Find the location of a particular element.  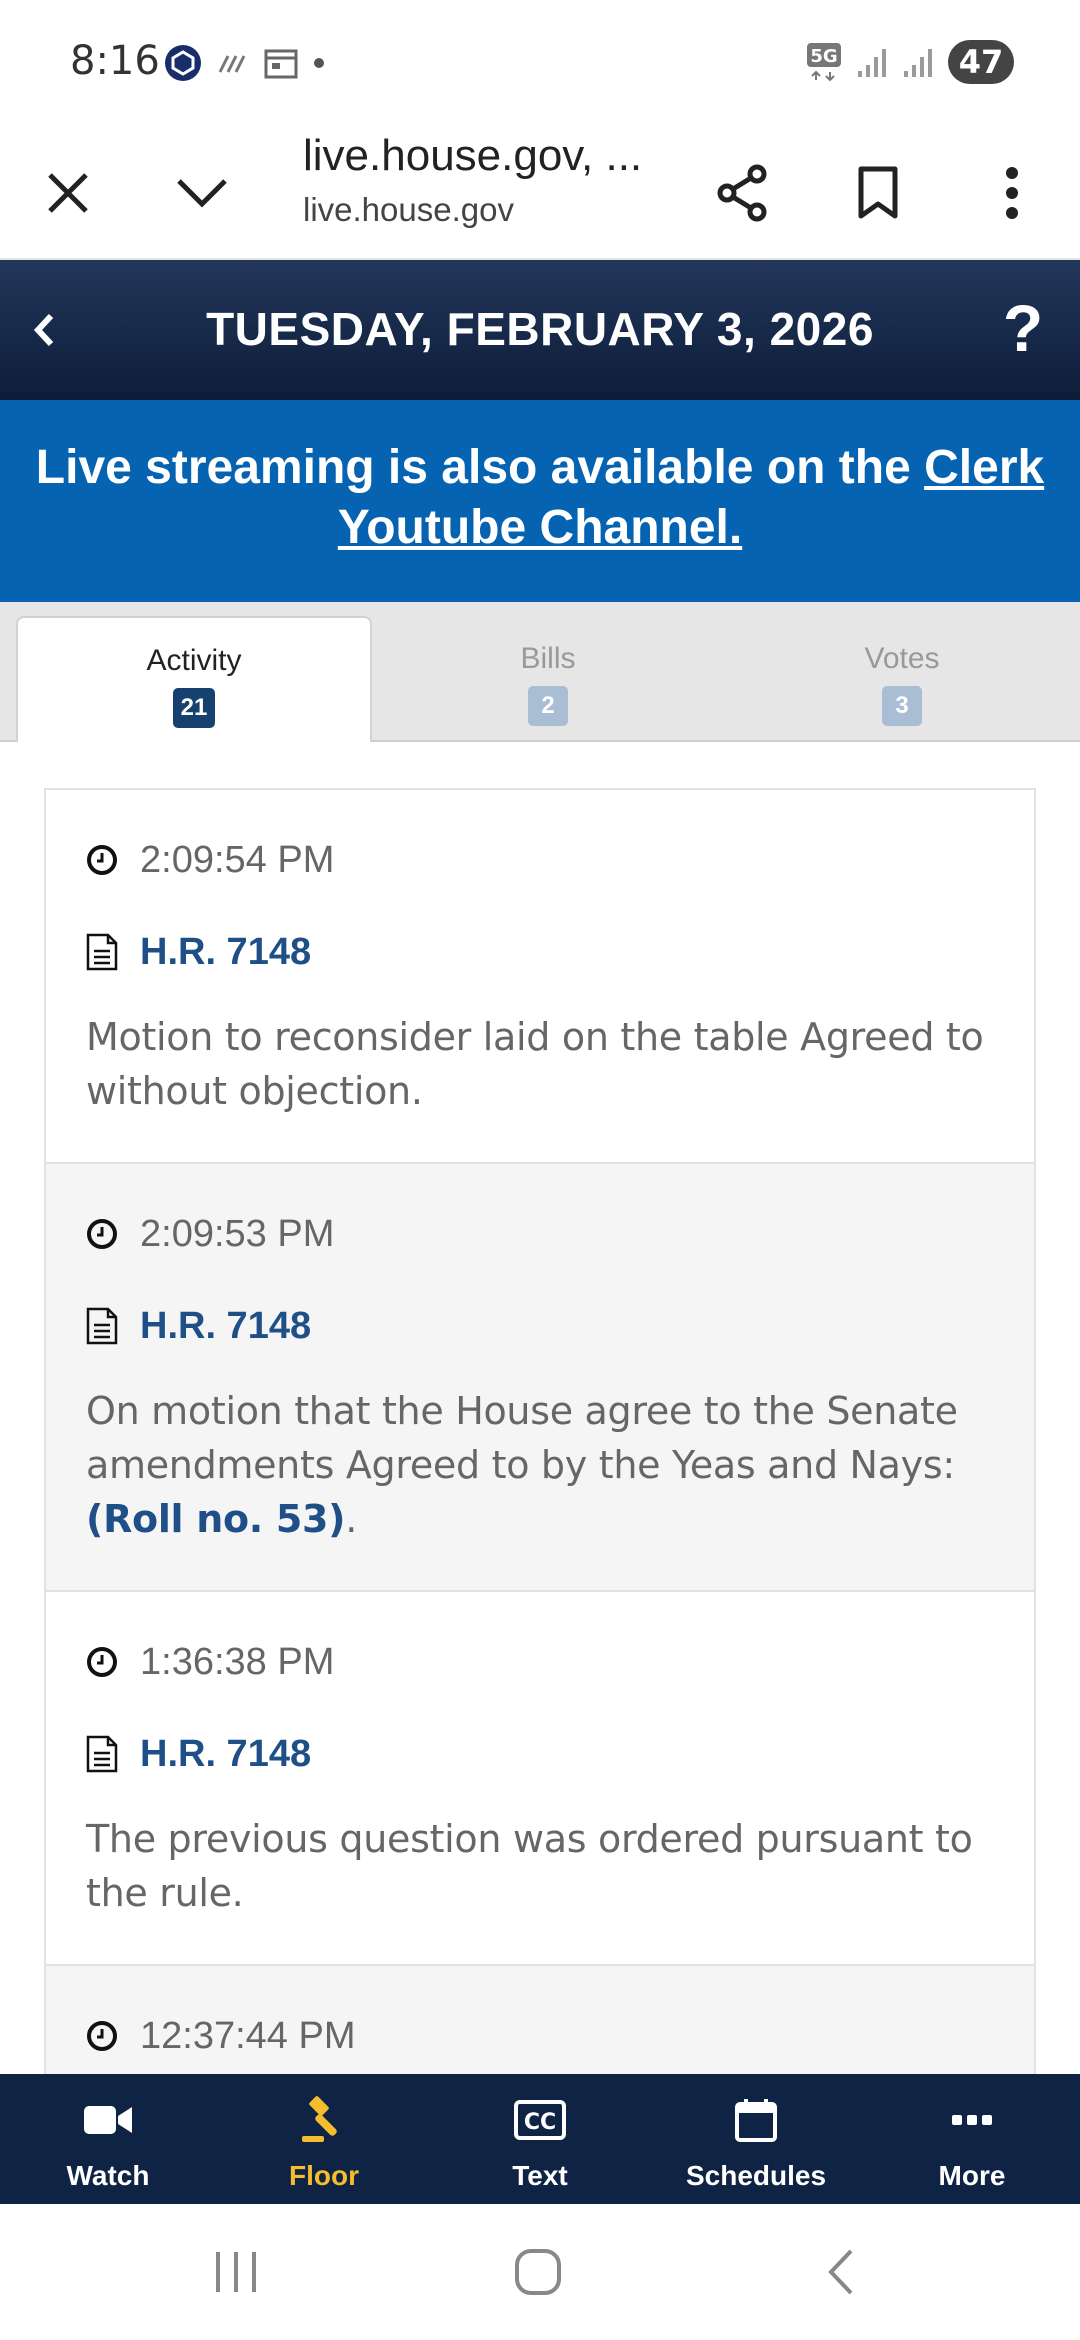

bottom-navigation: Watch Floor CC Text Schedules More is located at coordinates (540, 2139).